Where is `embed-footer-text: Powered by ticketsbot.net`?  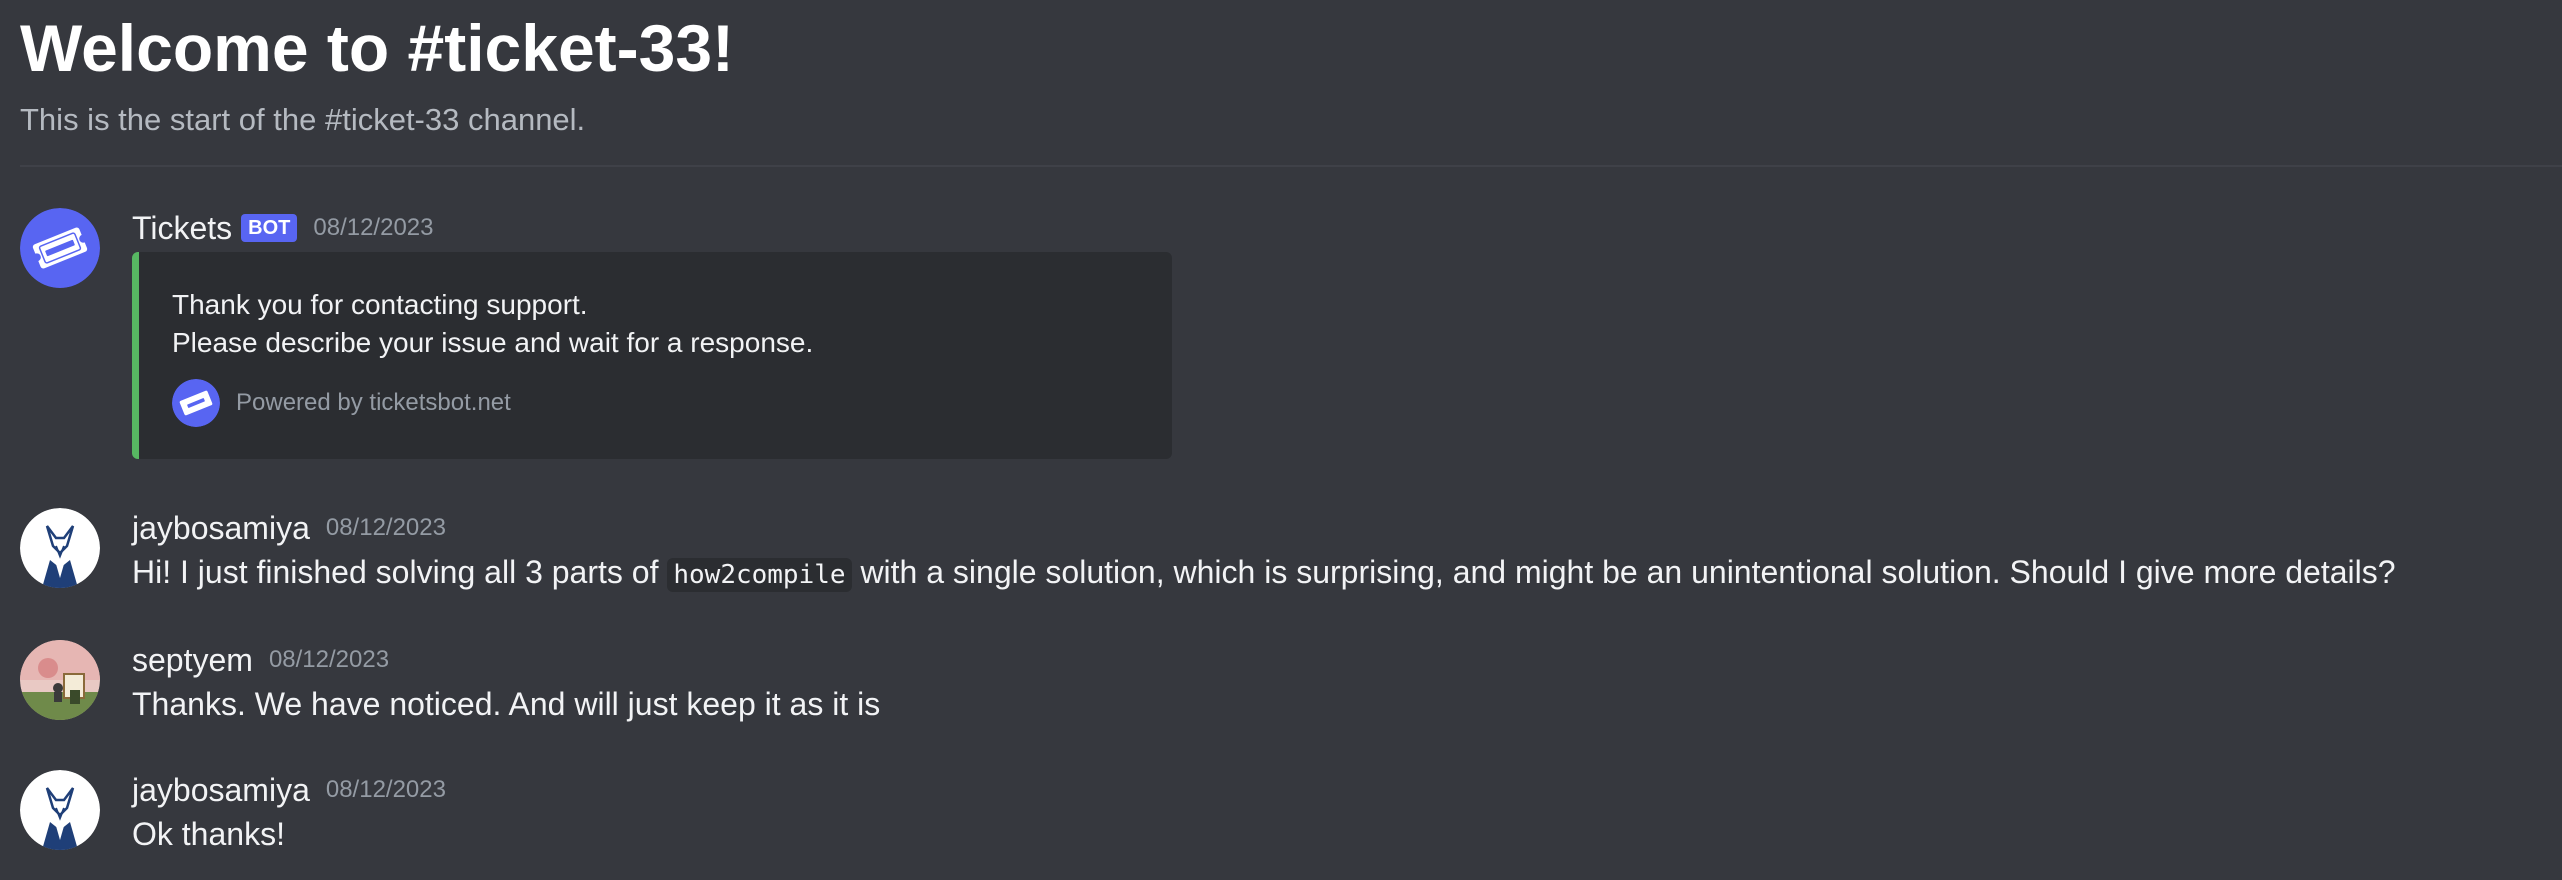 embed-footer-text: Powered by ticketsbot.net is located at coordinates (373, 402).